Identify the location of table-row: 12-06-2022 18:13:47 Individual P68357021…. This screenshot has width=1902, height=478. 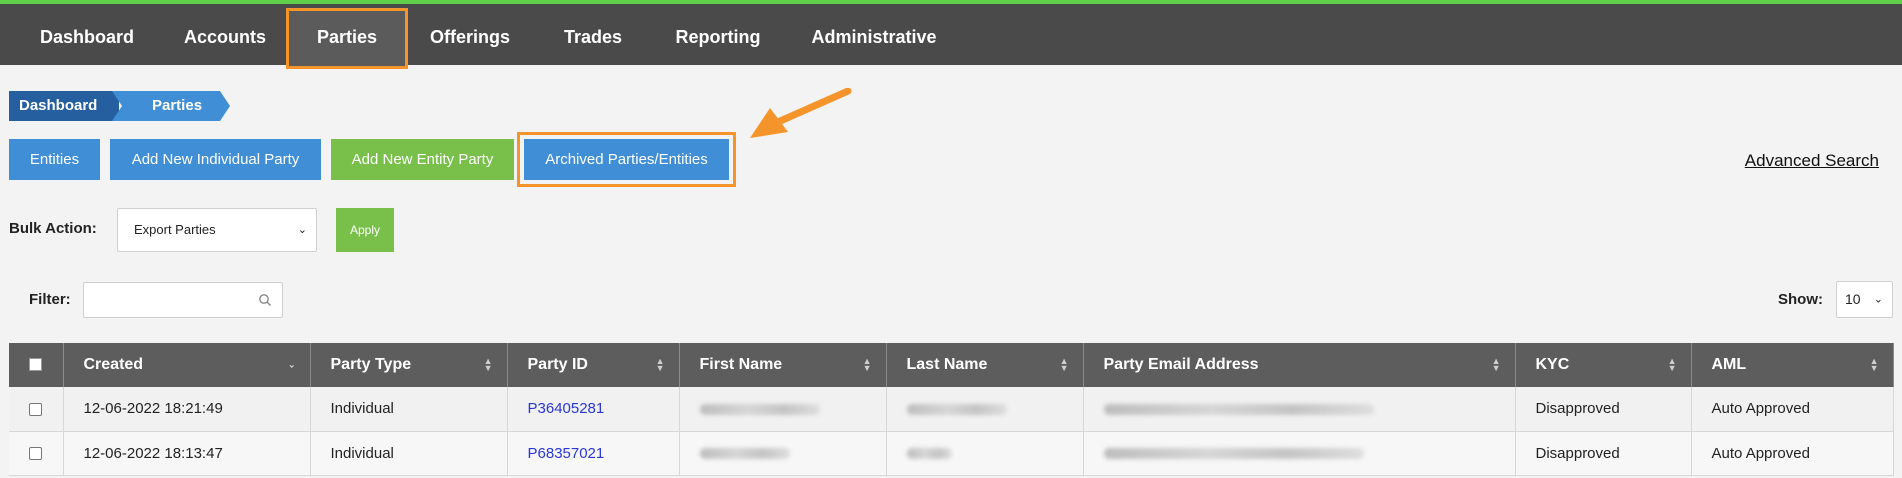
(951, 453).